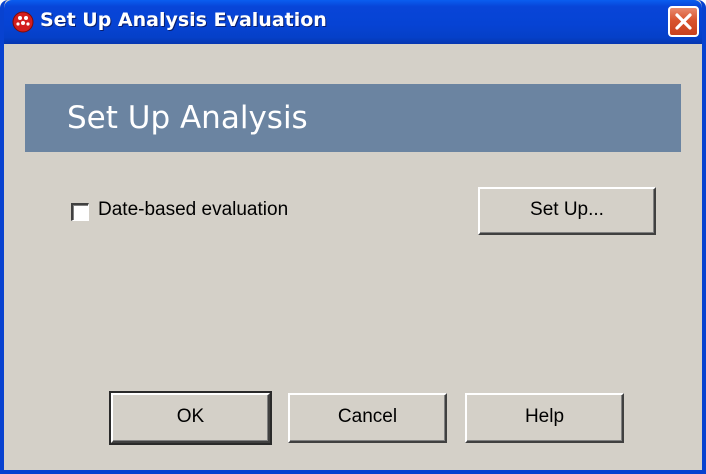 This screenshot has width=706, height=474. What do you see at coordinates (193, 210) in the screenshot?
I see `date-based-evaluation-label: Date-based evaluation` at bounding box center [193, 210].